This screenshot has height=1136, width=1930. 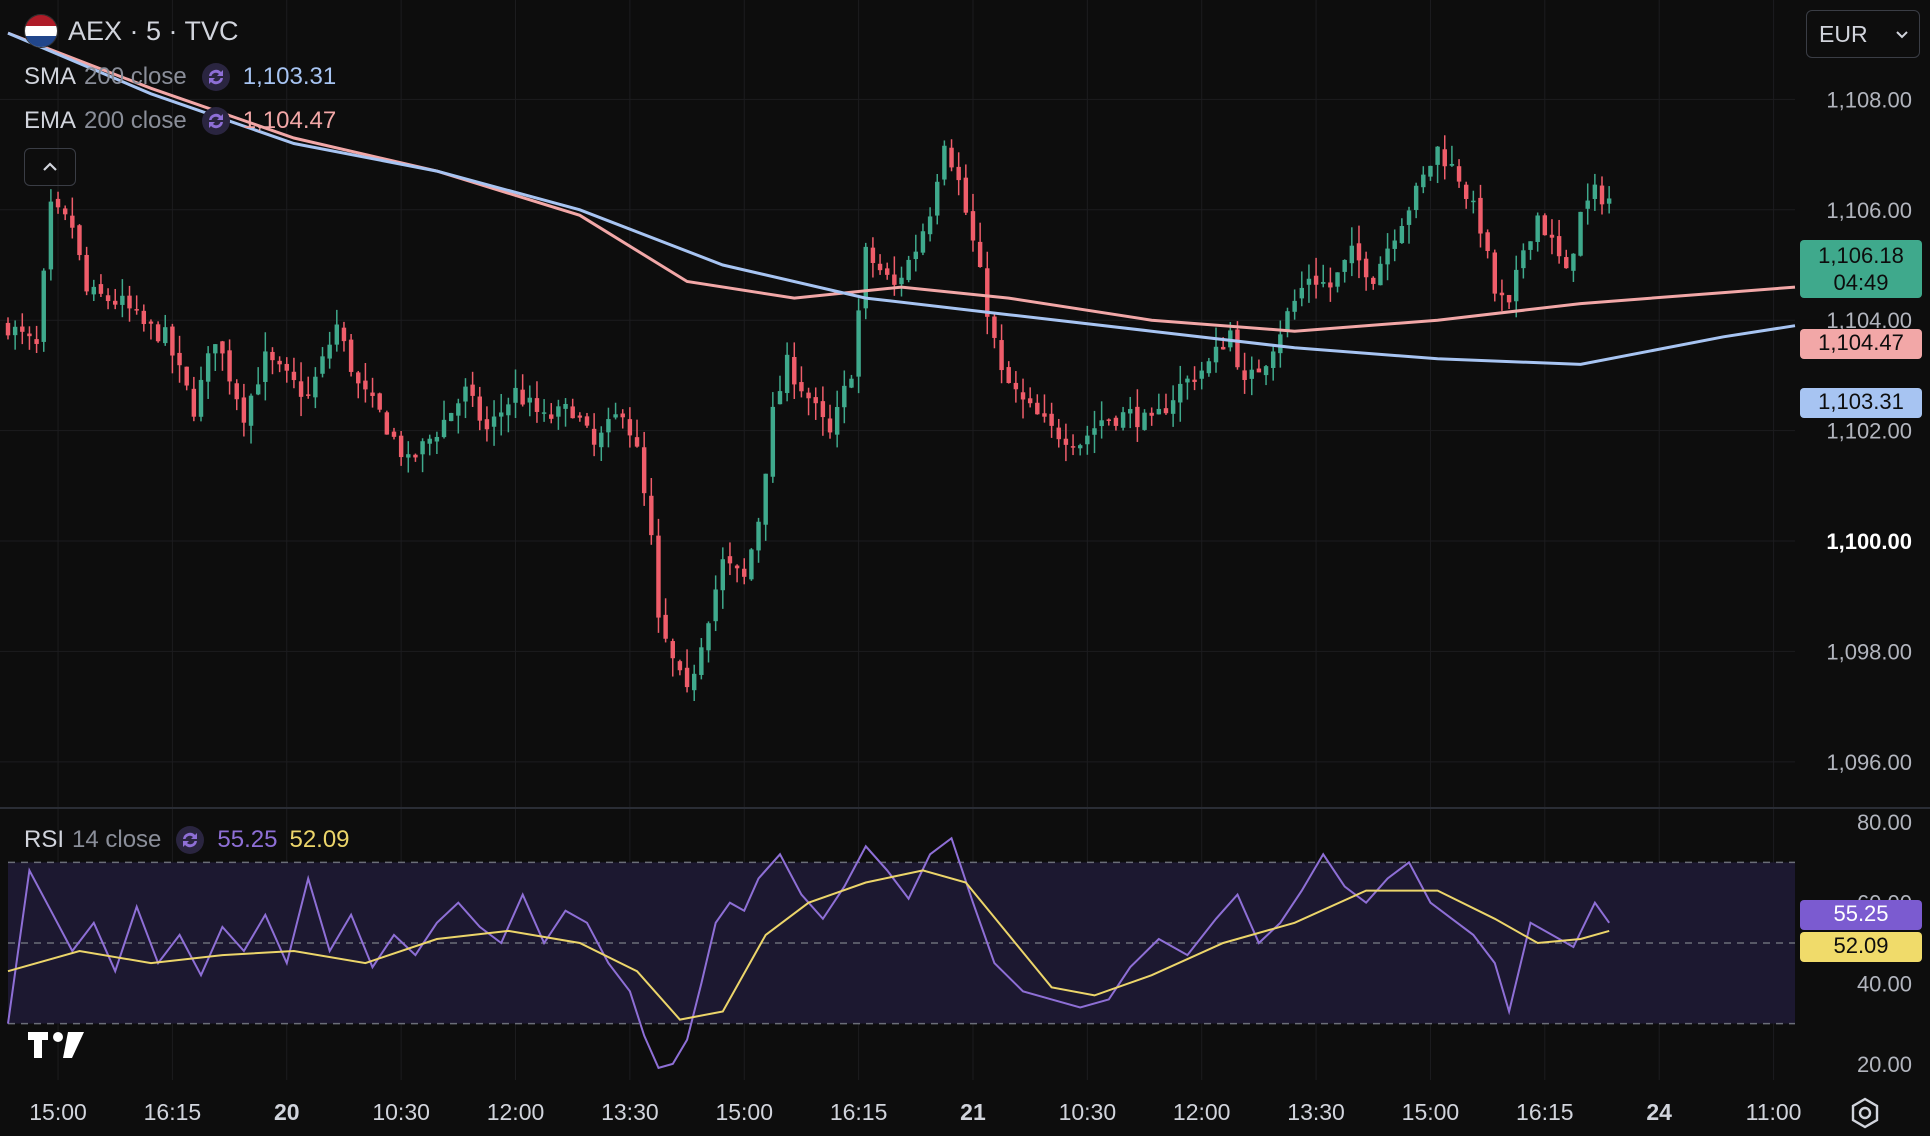 What do you see at coordinates (1861, 255) in the screenshot?
I see `last-price-value: 1,106.18` at bounding box center [1861, 255].